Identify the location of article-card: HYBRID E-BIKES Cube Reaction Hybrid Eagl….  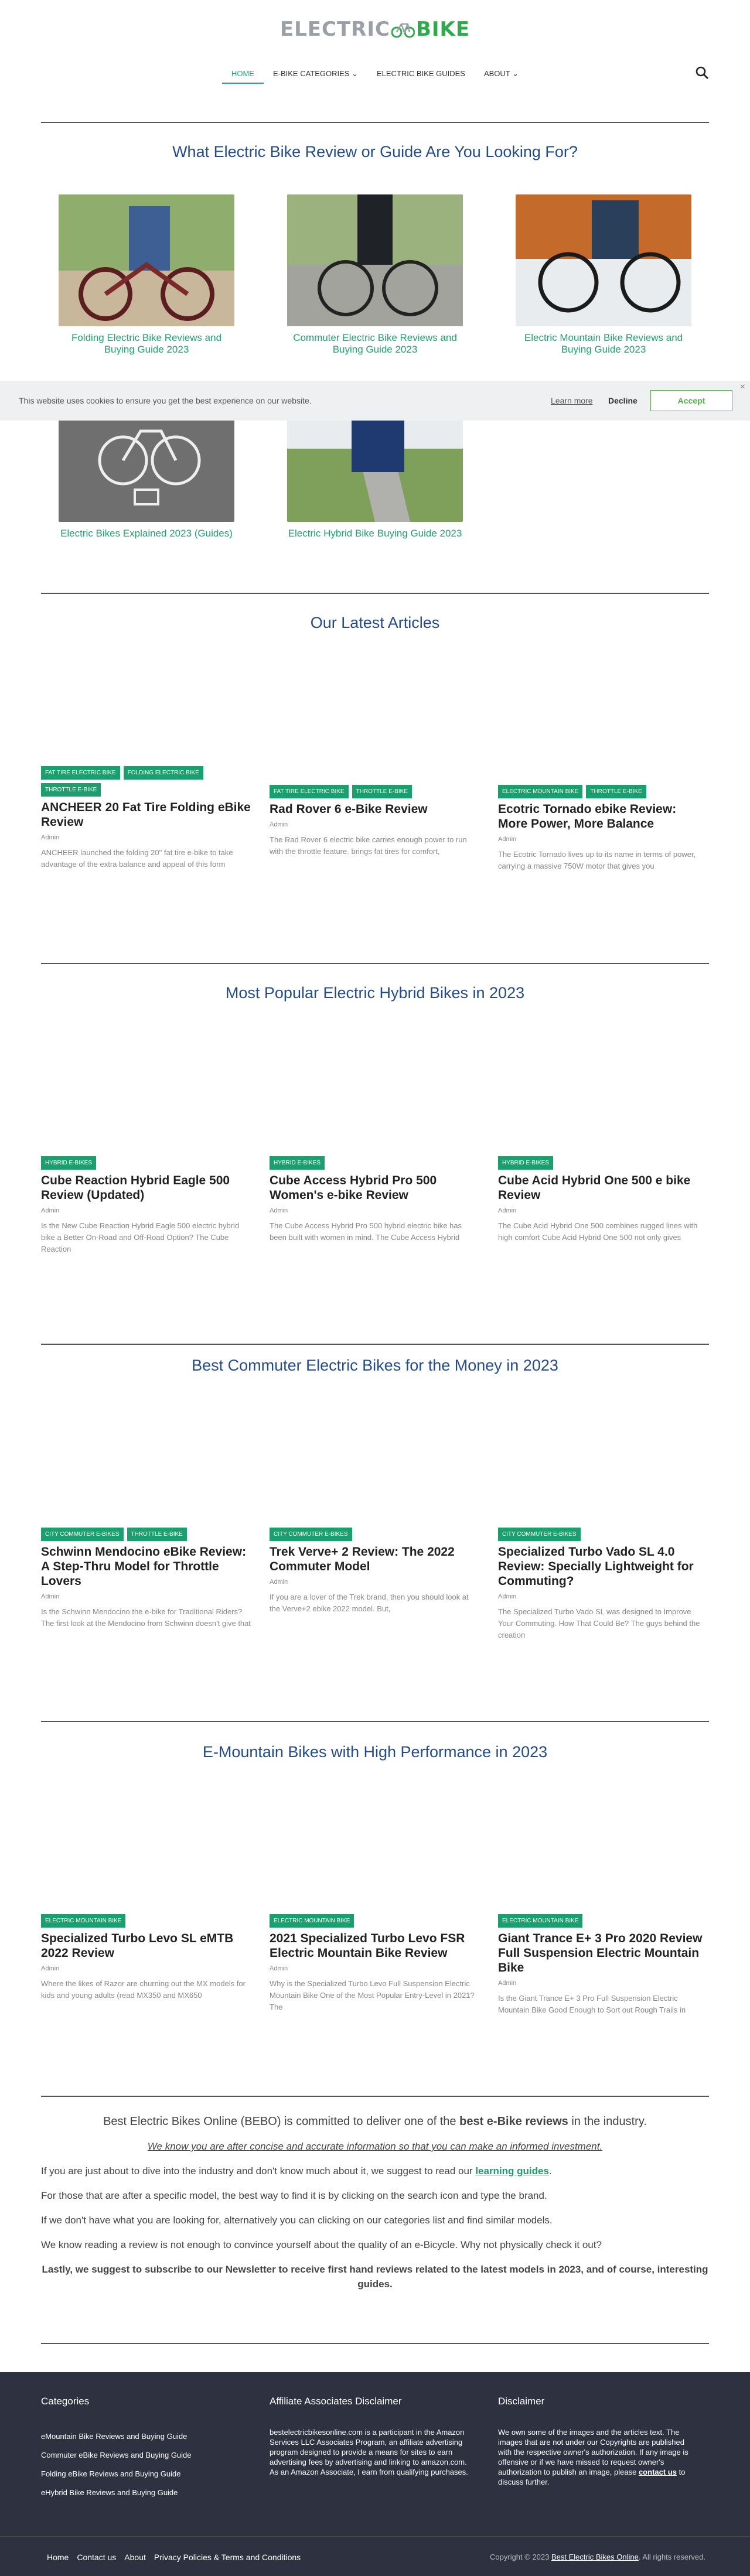
(146, 1206).